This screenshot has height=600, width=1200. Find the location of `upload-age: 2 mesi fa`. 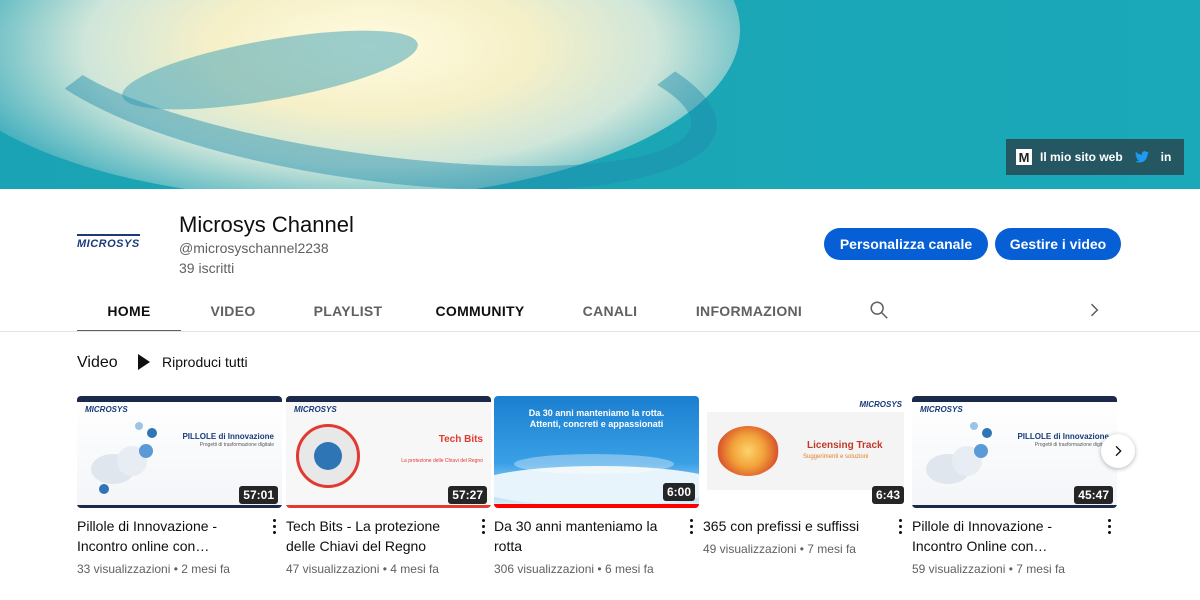

upload-age: 2 mesi fa is located at coordinates (205, 569).